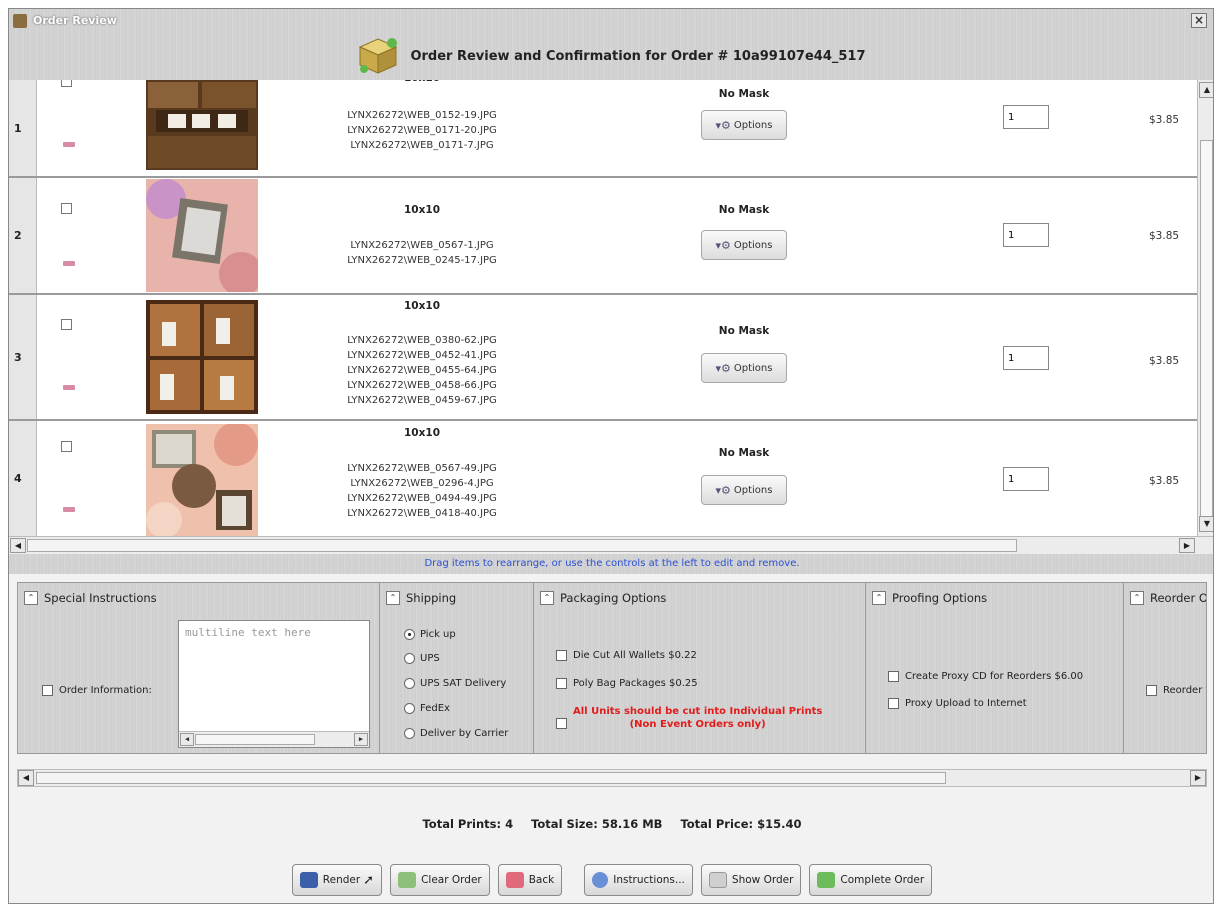 The image size is (1214, 904). What do you see at coordinates (627, 683) in the screenshot?
I see `poly-bag-option: Poly Bag Packages $0.25` at bounding box center [627, 683].